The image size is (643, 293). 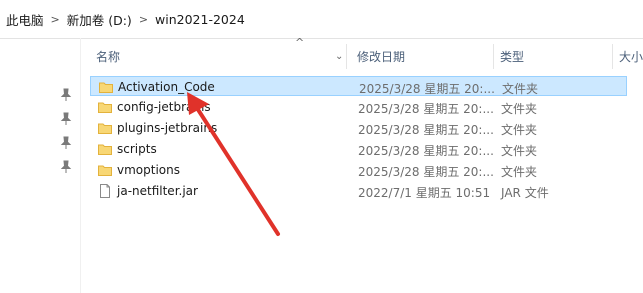 I want to click on file-row-scripts: scripts 2025/3/28 星期五 20:... 文件夹, so click(x=358, y=149).